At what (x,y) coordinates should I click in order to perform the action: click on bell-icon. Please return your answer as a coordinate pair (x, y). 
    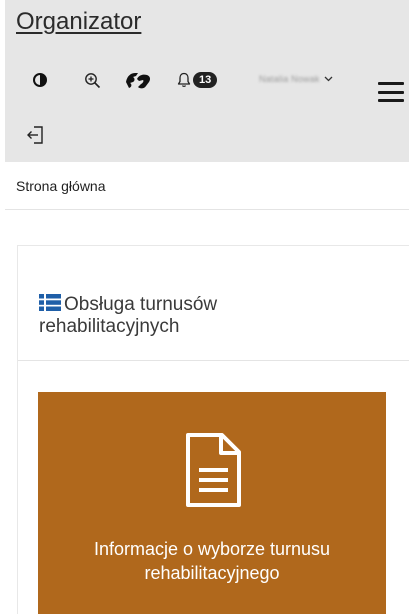
    Looking at the image, I should click on (184, 79).